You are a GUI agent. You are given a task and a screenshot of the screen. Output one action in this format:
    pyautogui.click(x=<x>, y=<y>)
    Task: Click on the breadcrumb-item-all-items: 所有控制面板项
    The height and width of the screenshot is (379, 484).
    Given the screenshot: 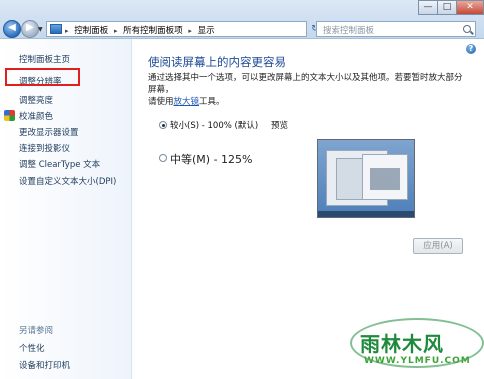 What is the action you would take?
    pyautogui.click(x=153, y=31)
    